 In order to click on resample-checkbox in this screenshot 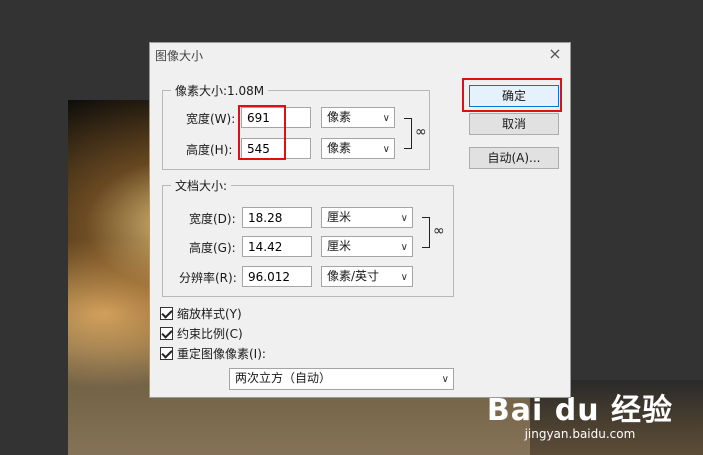, I will do `click(166, 353)`.